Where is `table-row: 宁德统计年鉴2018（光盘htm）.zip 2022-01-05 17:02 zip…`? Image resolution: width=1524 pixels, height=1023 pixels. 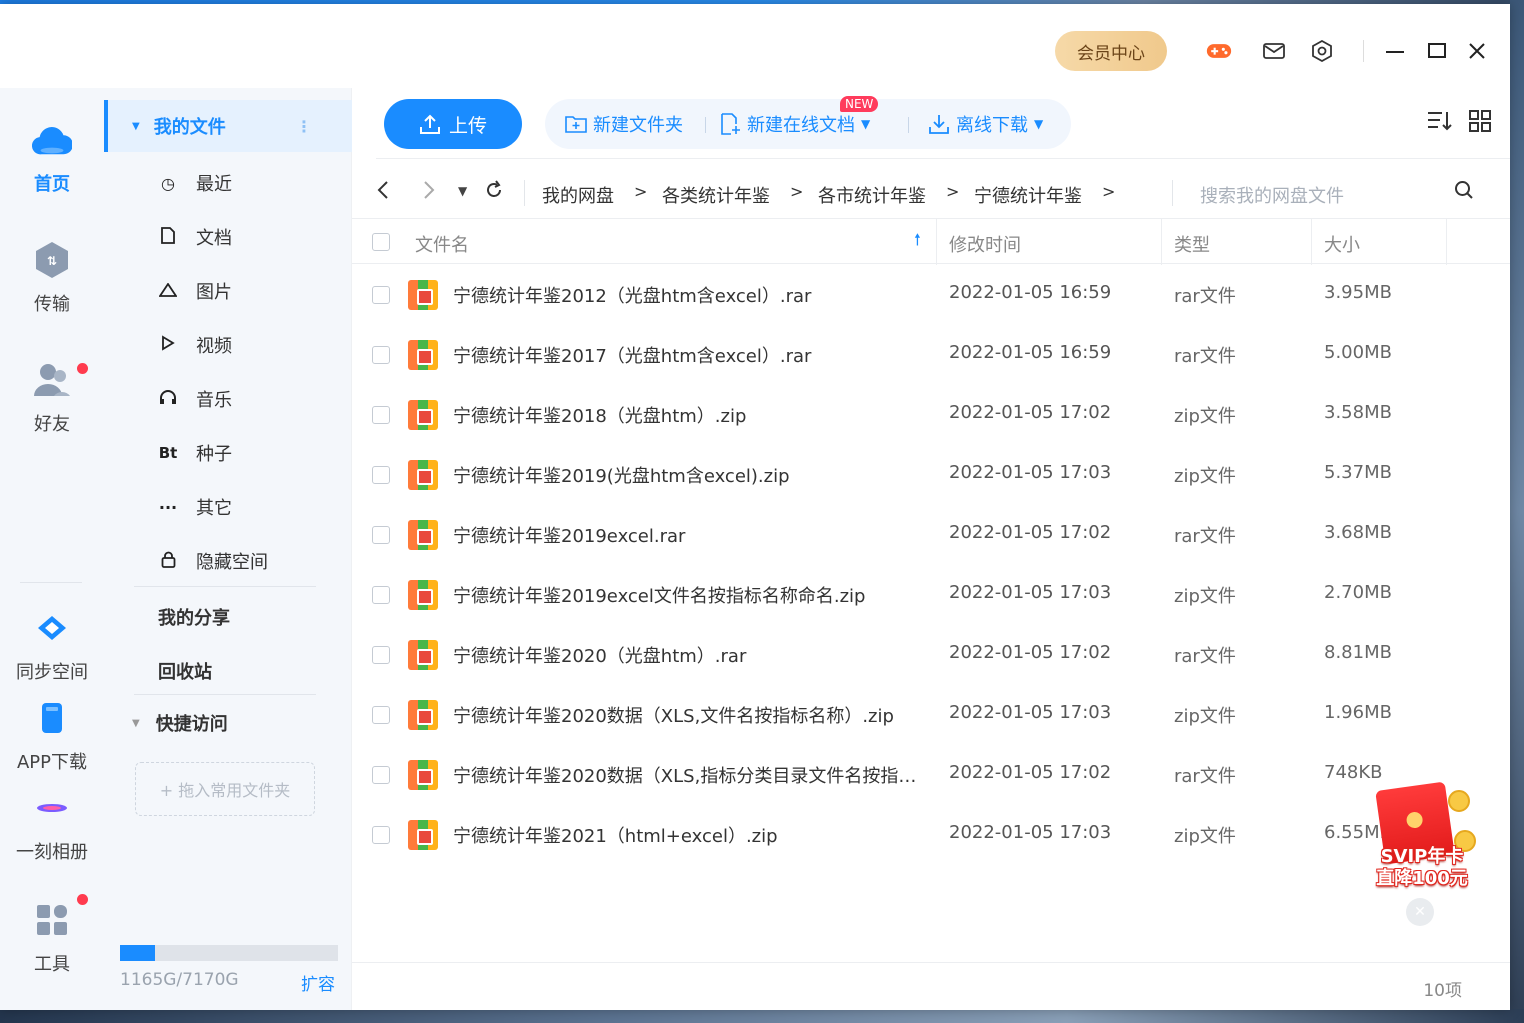 table-row: 宁德统计年鉴2018（光盘htm）.zip 2022-01-05 17:02 zip… is located at coordinates (931, 415).